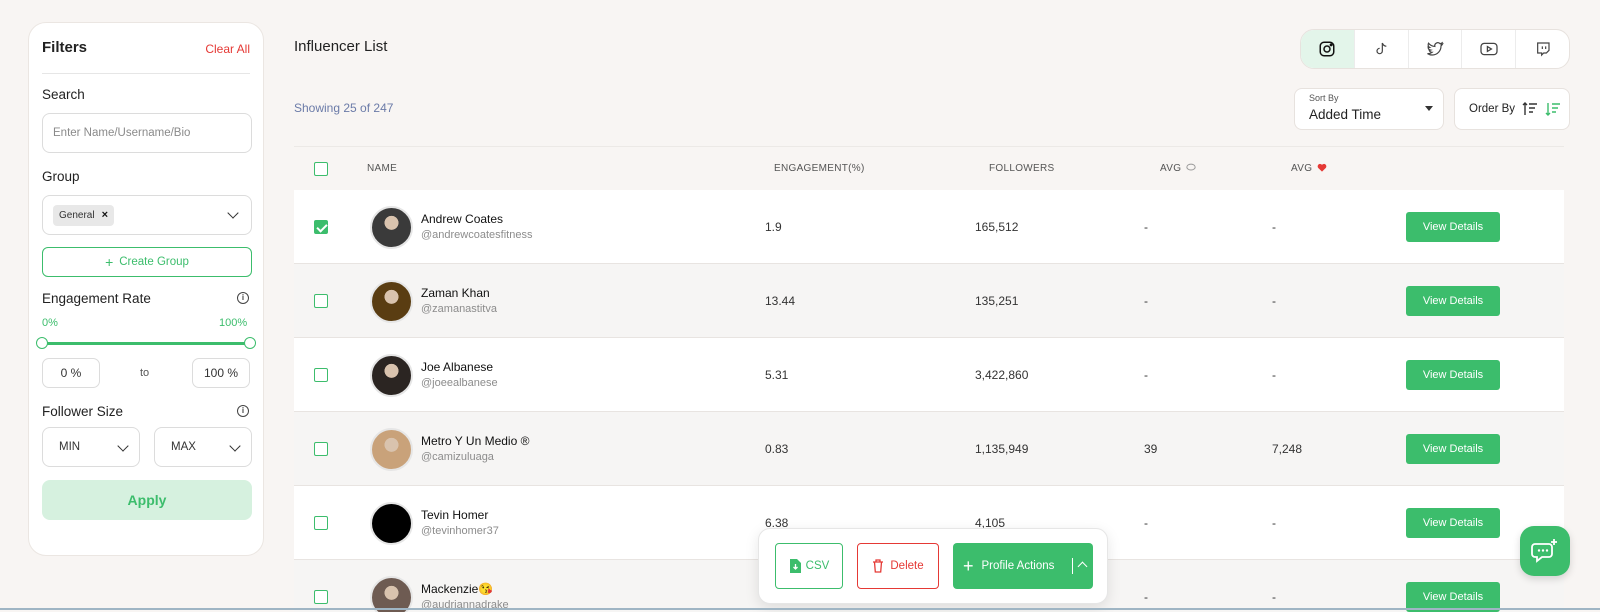 This screenshot has height=612, width=1600. Describe the element at coordinates (898, 566) in the screenshot. I see `delete-button: Delete` at that location.